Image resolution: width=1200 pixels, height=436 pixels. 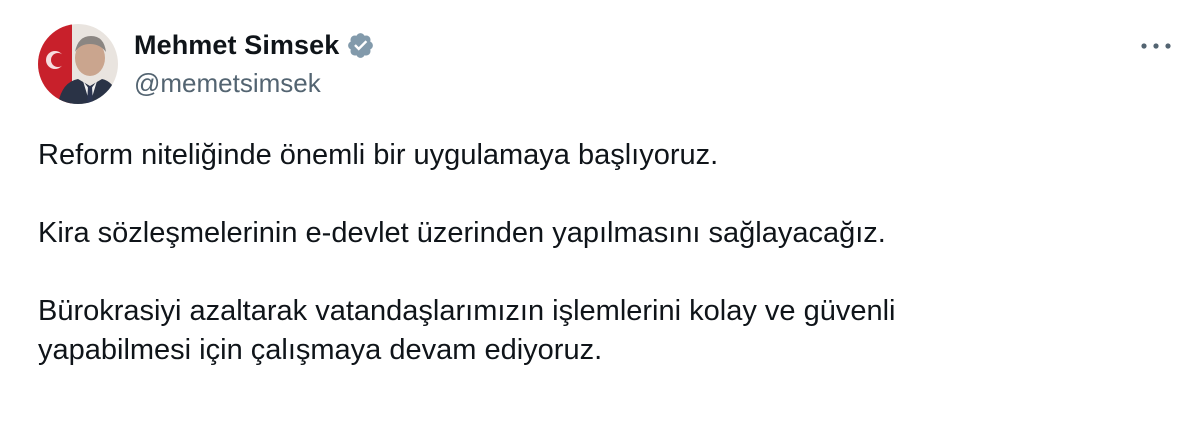 I want to click on verified-badge-icon, so click(x=360, y=45).